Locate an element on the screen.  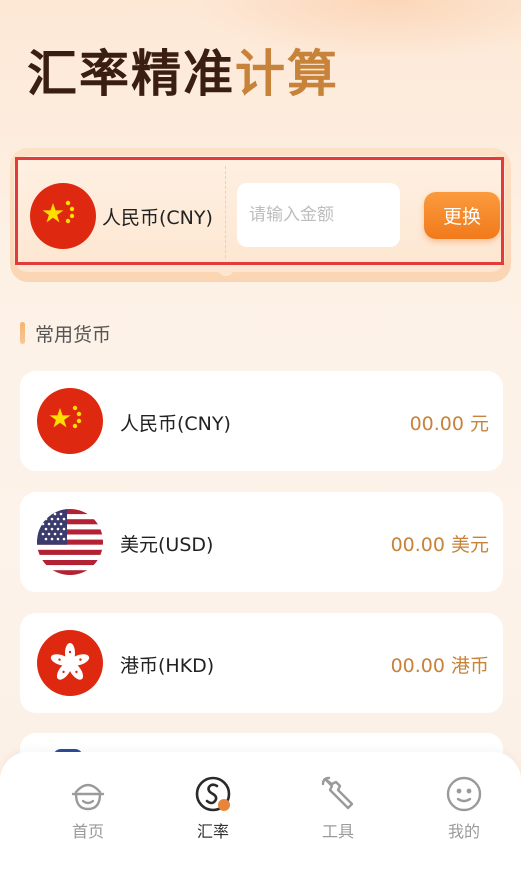
nav-tools: 工具 is located at coordinates (338, 808).